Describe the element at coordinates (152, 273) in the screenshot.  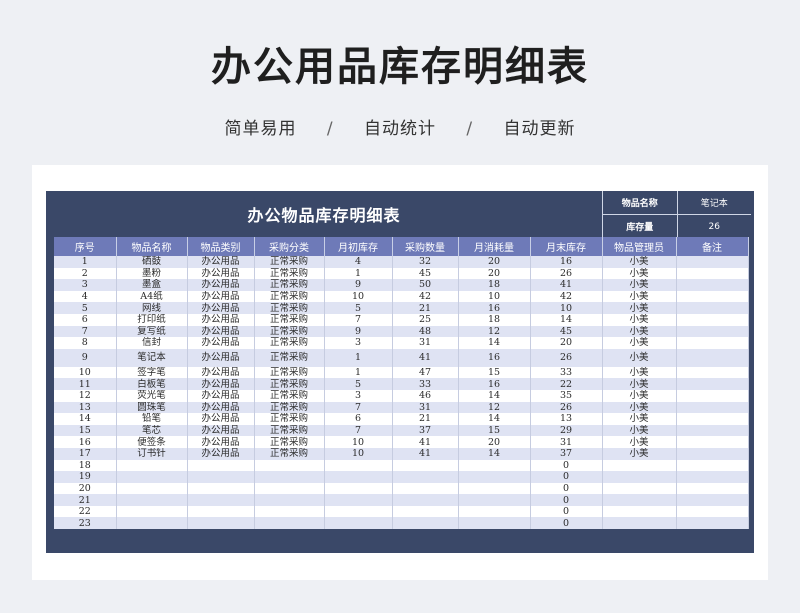
I see `table-cell: 墨粉` at that location.